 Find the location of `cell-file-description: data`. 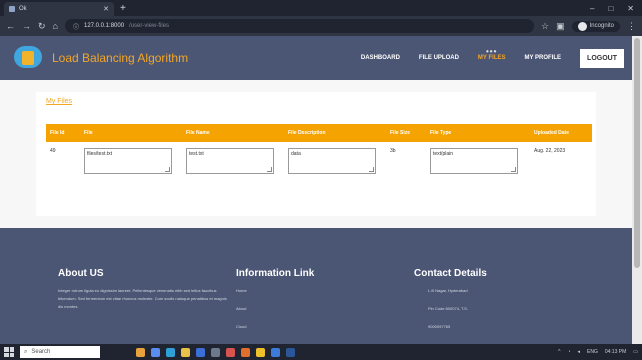

cell-file-description: data is located at coordinates (335, 163).